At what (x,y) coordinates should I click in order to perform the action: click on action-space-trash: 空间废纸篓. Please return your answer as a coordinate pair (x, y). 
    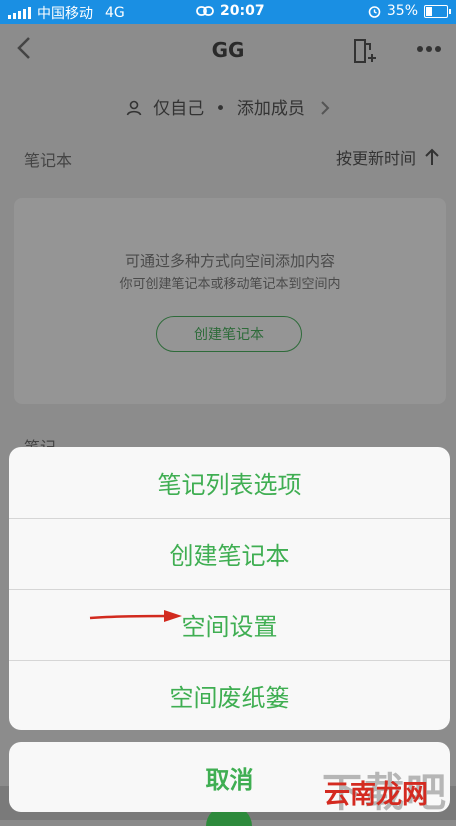
    Looking at the image, I should click on (229, 695).